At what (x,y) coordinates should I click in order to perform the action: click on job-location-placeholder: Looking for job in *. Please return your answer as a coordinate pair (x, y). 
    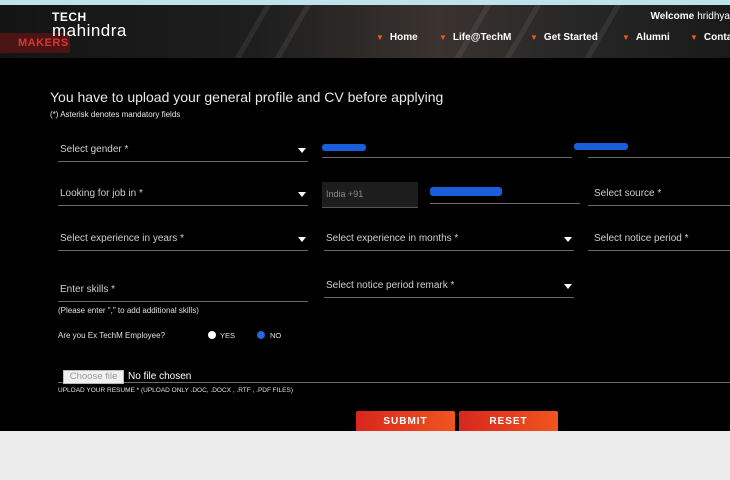
    Looking at the image, I should click on (101, 193).